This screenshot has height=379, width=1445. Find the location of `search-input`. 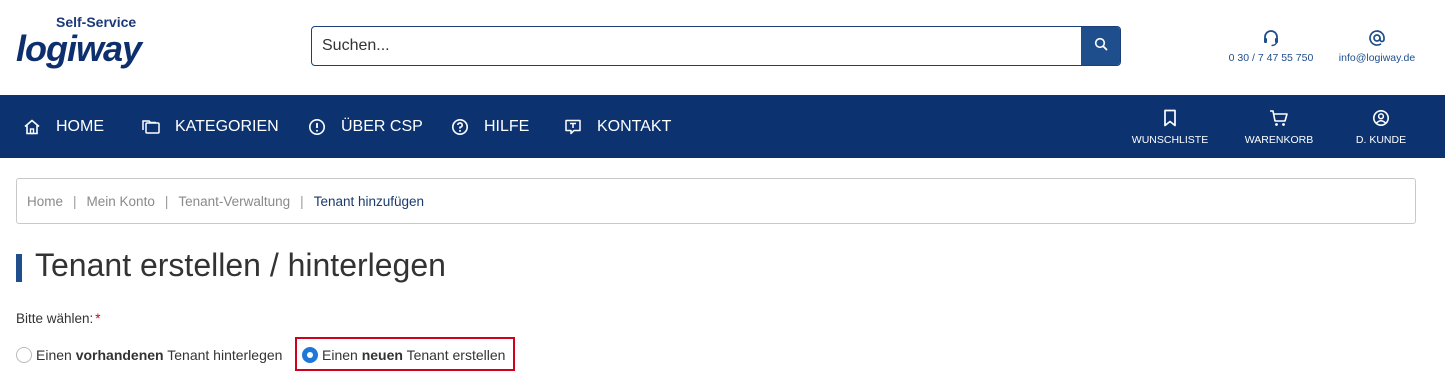

search-input is located at coordinates (697, 46).